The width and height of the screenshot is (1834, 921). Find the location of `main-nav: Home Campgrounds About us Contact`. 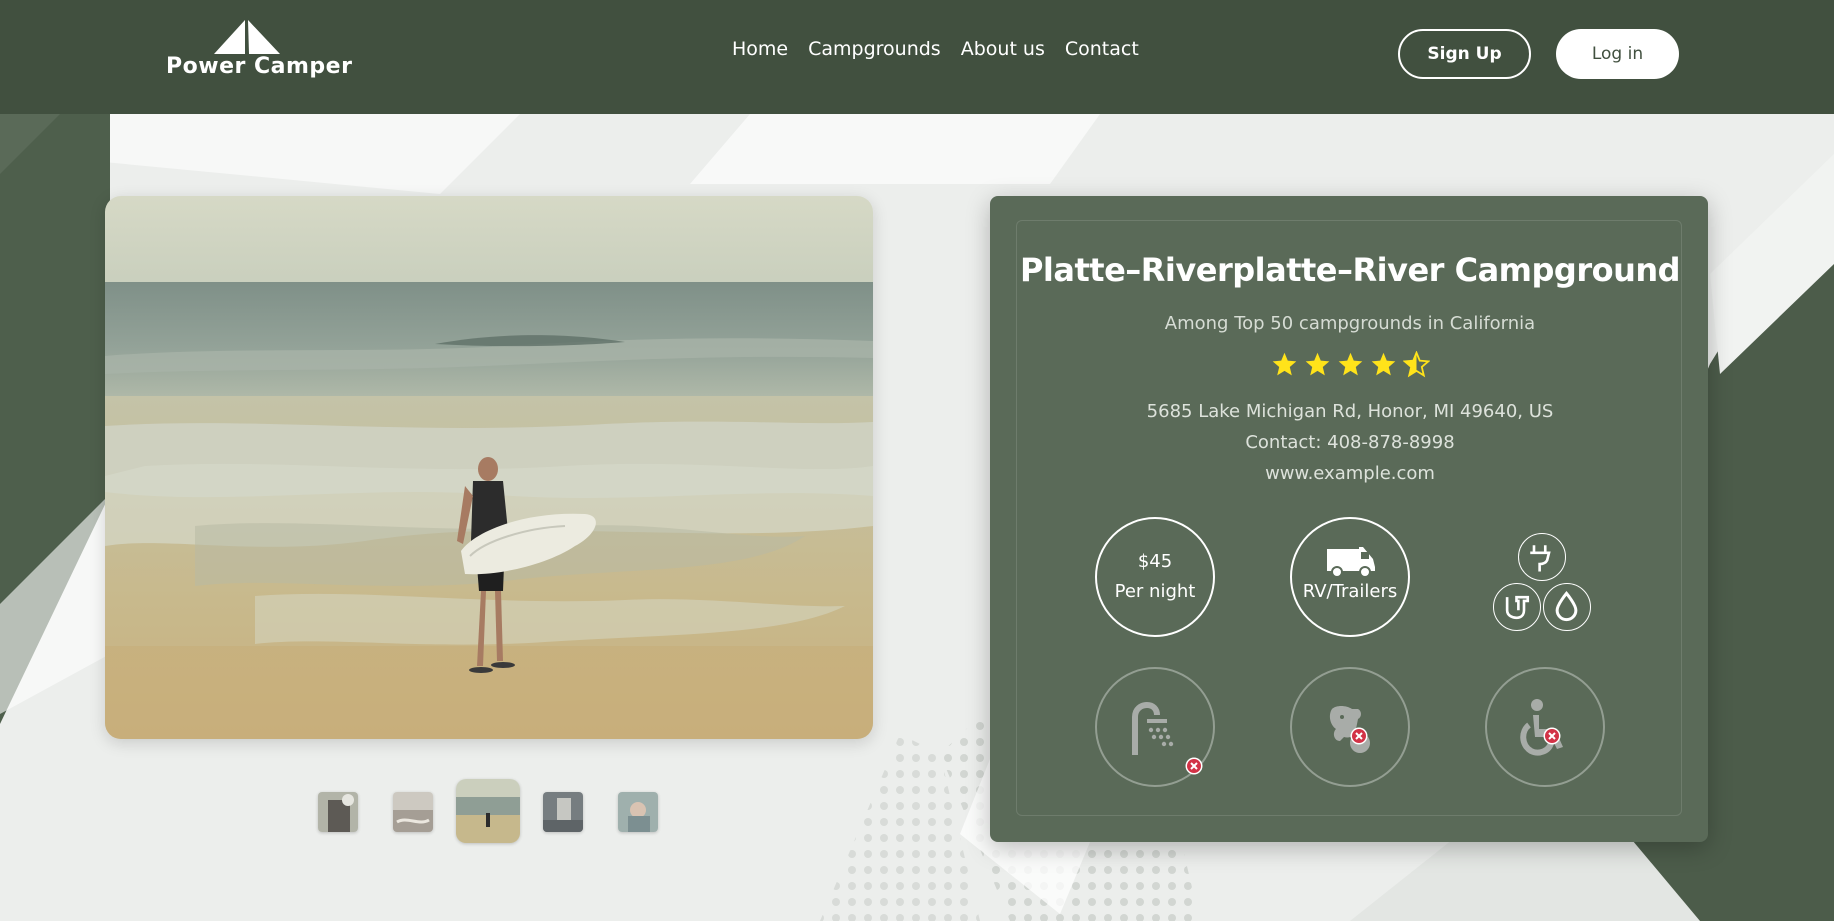

main-nav: Home Campgrounds About us Contact is located at coordinates (935, 49).